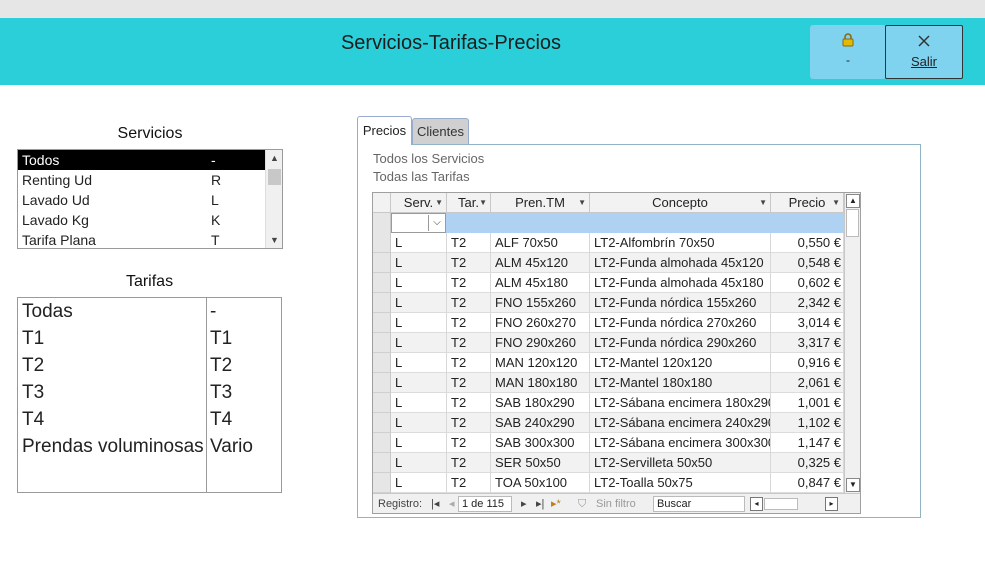 The image size is (985, 568). What do you see at coordinates (540, 503) in the screenshot?
I see `last-record-icon: ▸|` at bounding box center [540, 503].